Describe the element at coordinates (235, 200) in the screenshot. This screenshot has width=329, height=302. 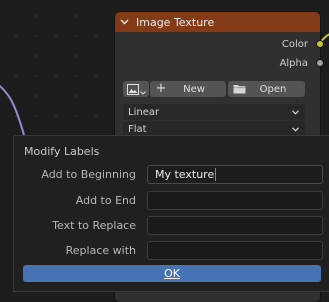
I see `add-to-end-input` at that location.